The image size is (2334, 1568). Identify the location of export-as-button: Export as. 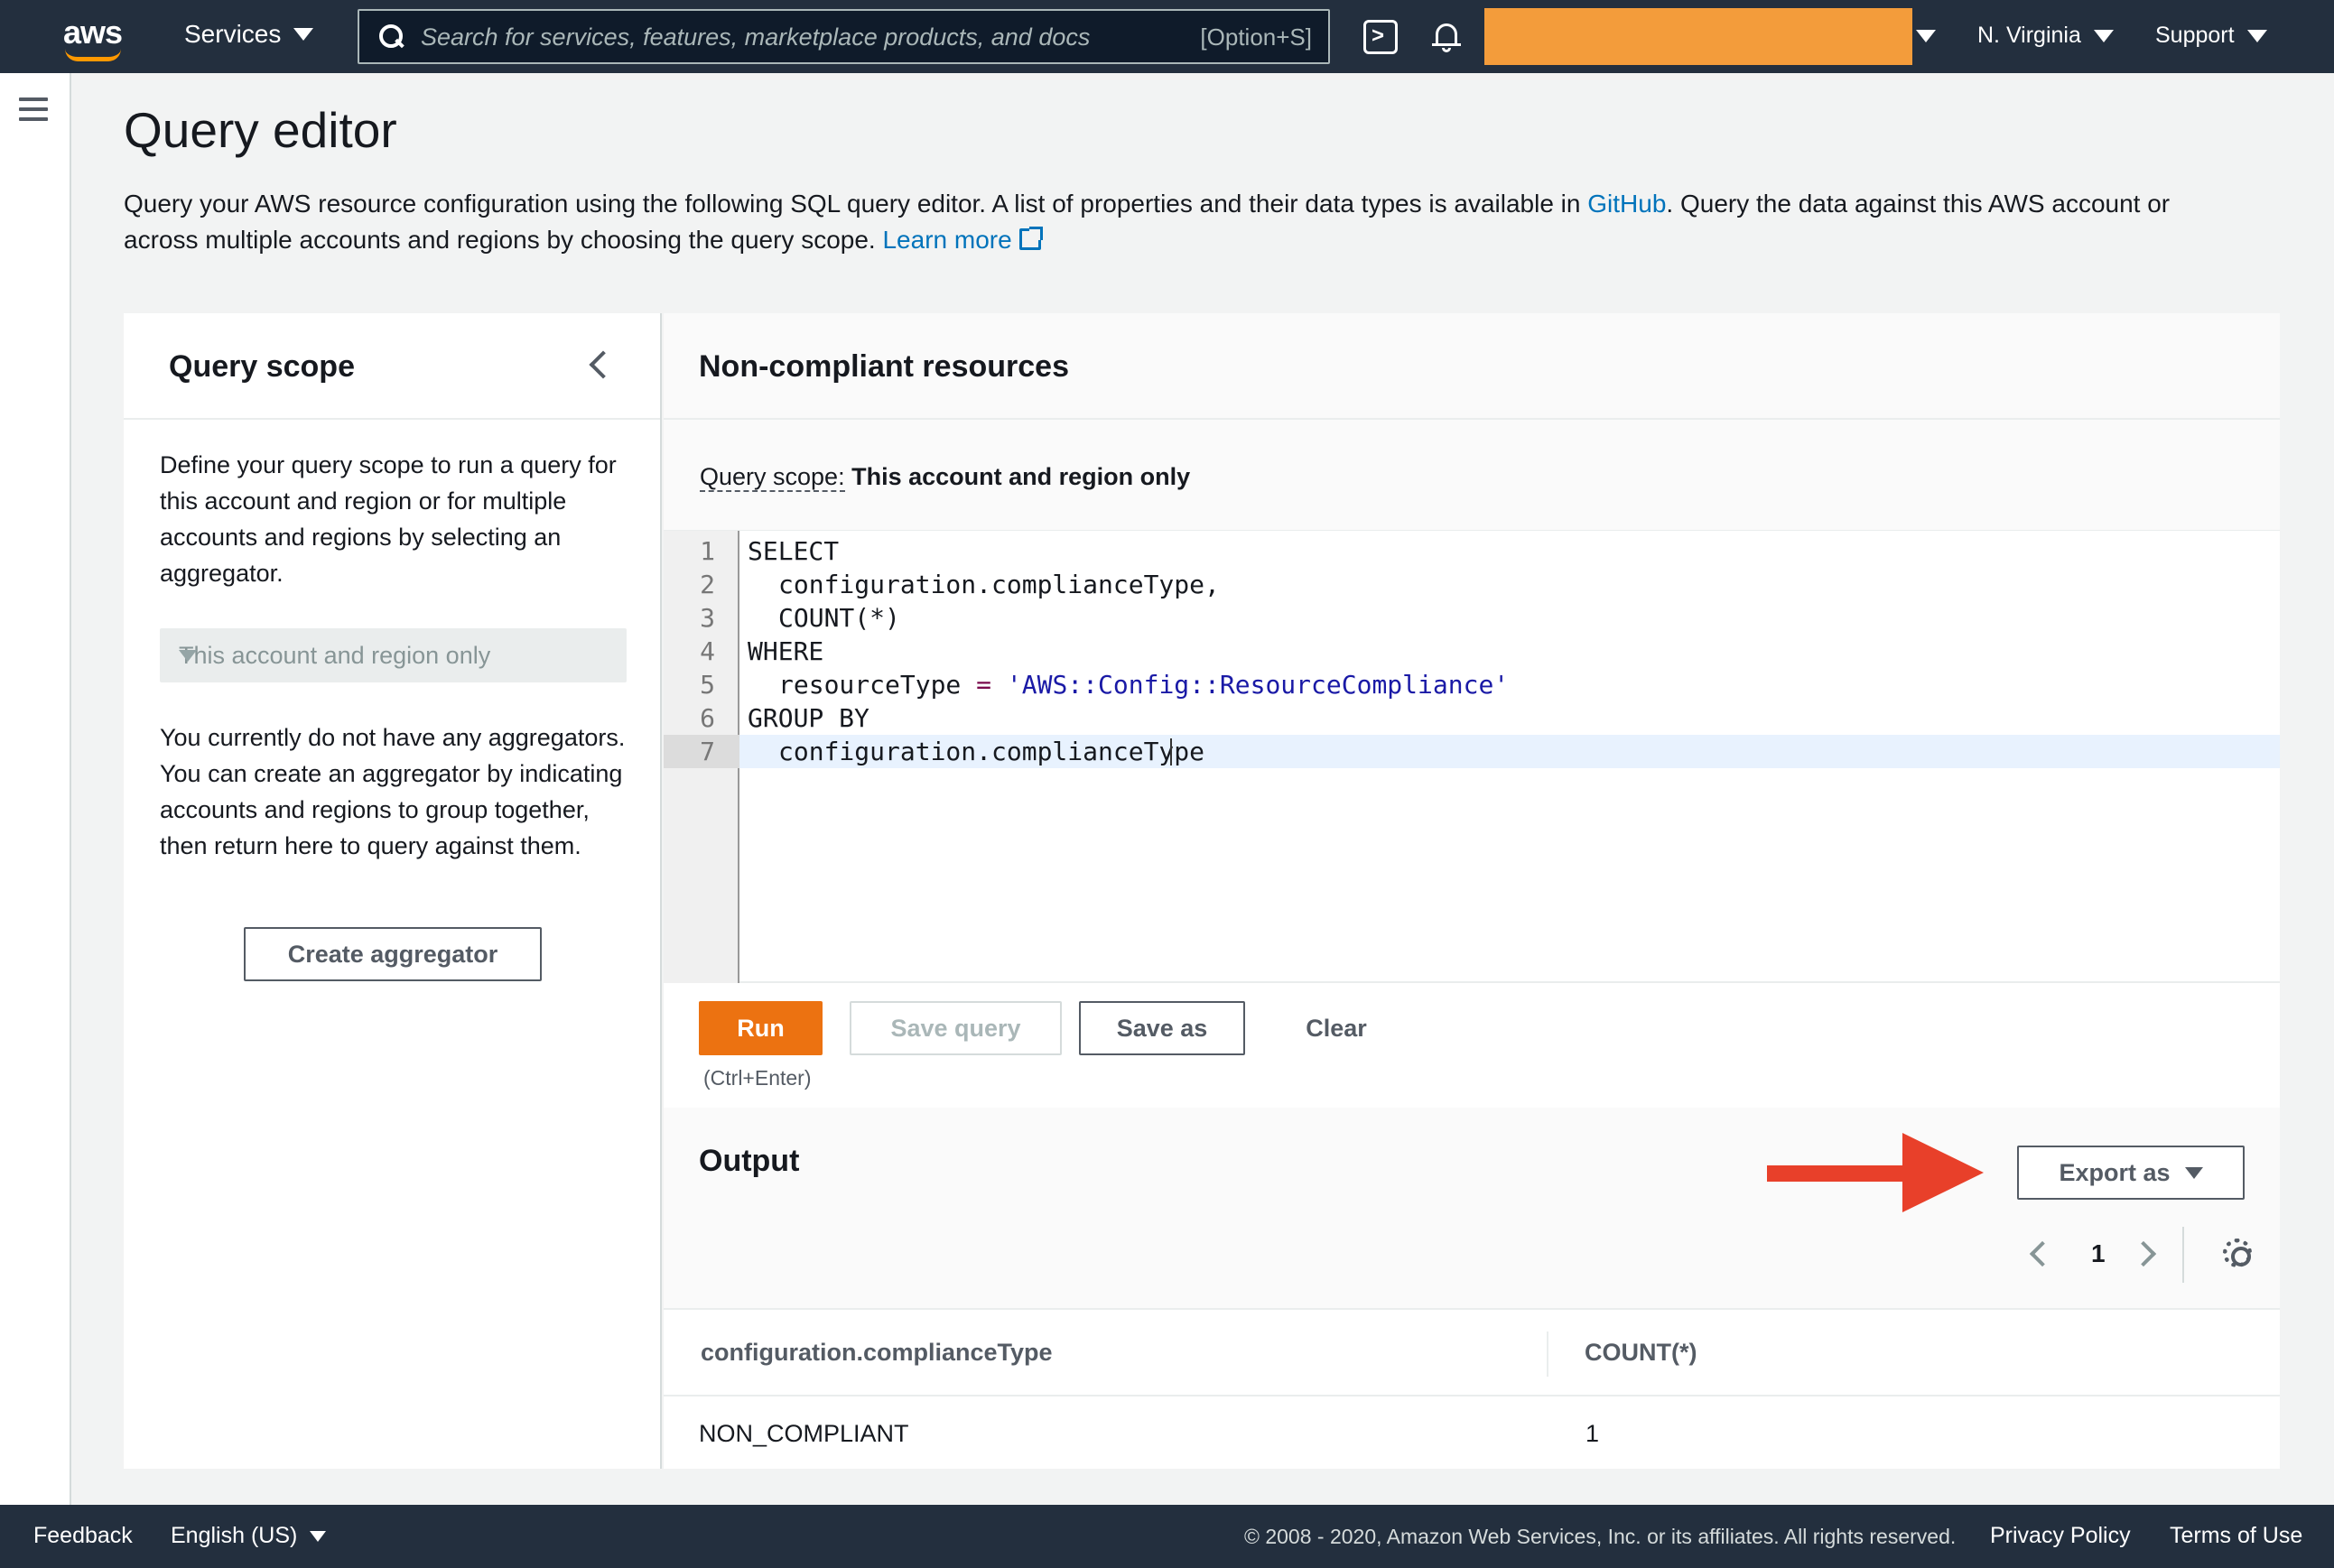
(2131, 1173).